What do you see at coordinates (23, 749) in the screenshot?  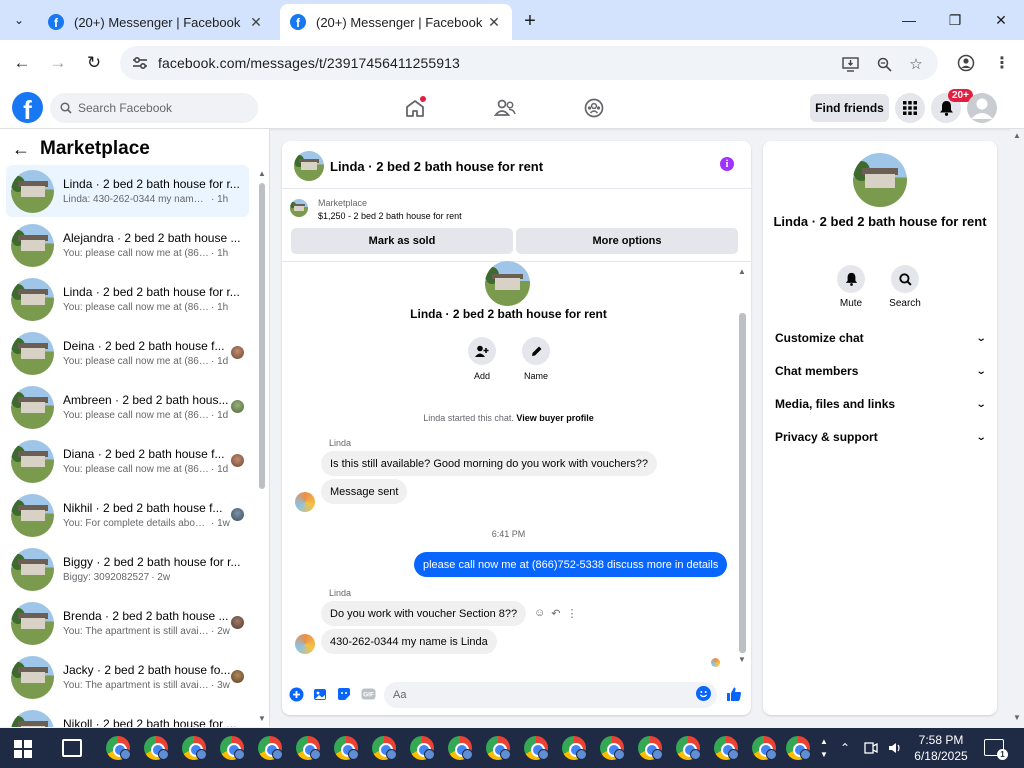 I see `windows-start-icon` at bounding box center [23, 749].